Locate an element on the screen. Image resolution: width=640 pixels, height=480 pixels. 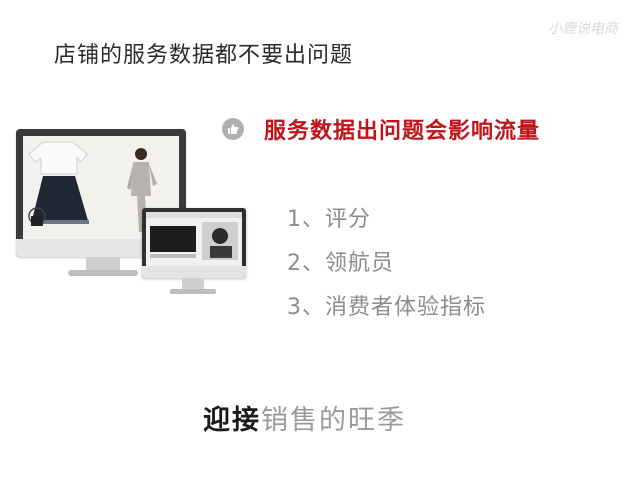
highlight-row: 服务数据出问题会影响流量 is located at coordinates (381, 129).